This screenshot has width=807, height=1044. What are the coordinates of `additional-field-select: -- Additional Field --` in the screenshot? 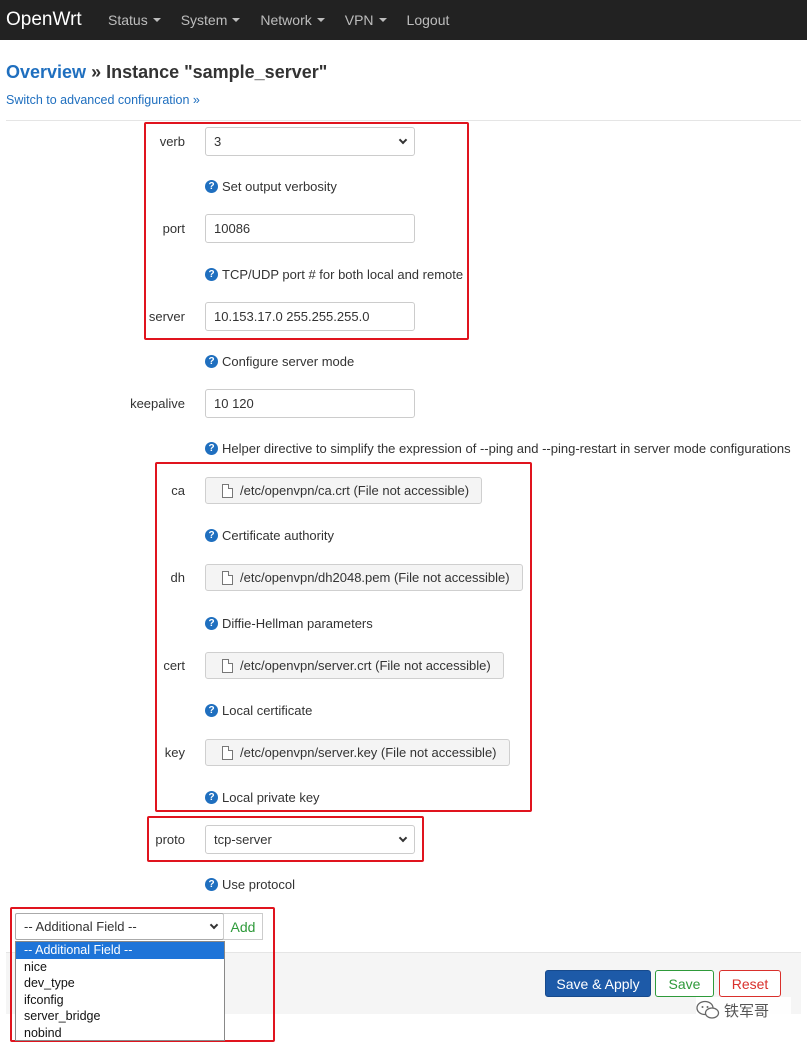 It's located at (119, 926).